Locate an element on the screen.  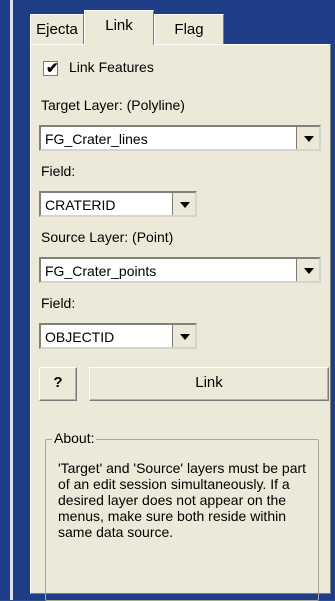
link-button: Link is located at coordinates (209, 384).